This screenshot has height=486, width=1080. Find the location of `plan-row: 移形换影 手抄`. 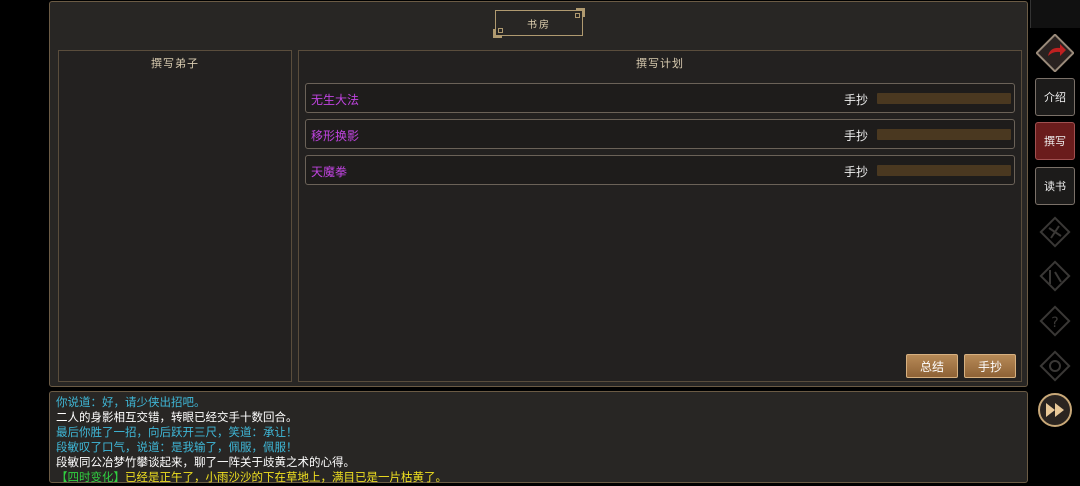

plan-row: 移形换影 手抄 is located at coordinates (660, 134).